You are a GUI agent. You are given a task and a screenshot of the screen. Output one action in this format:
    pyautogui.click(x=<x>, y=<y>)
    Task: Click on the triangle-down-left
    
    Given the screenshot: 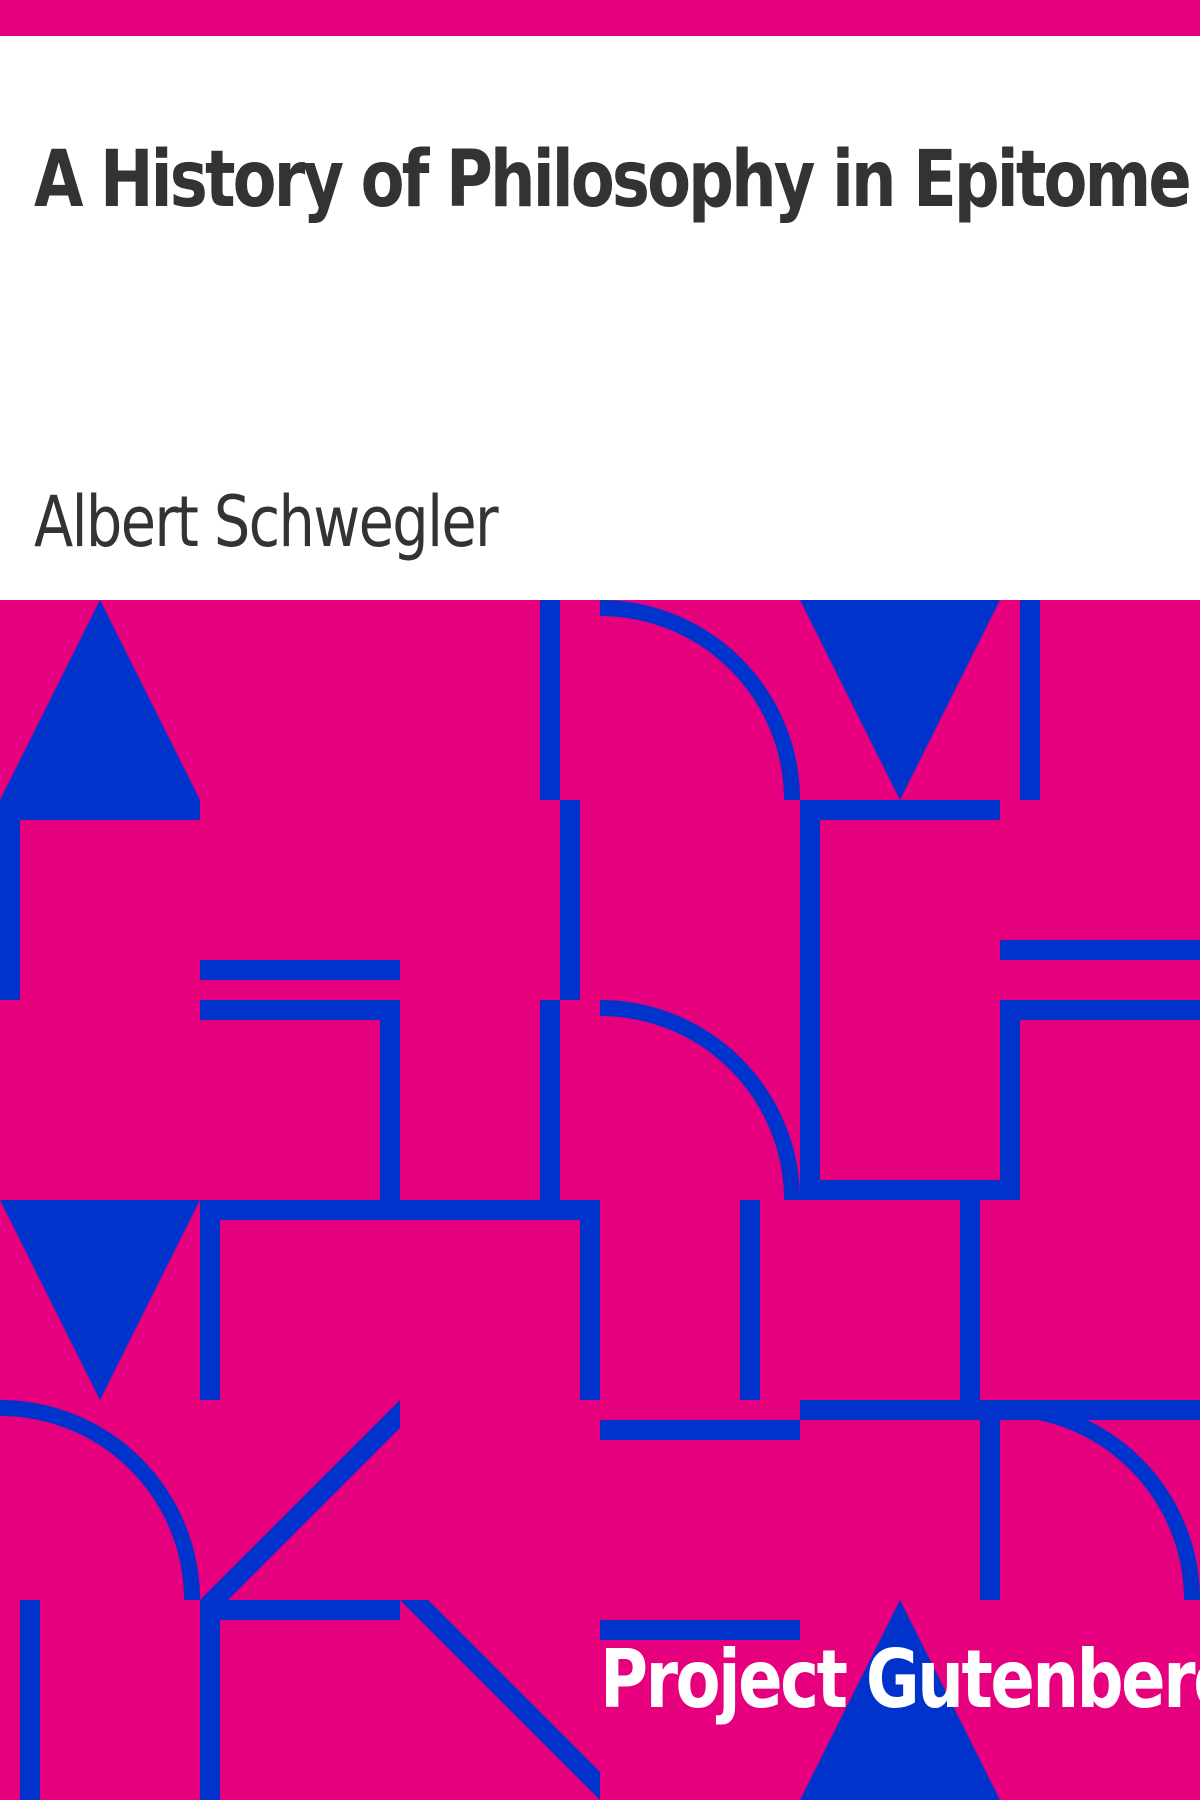 What is the action you would take?
    pyautogui.click(x=100, y=1300)
    